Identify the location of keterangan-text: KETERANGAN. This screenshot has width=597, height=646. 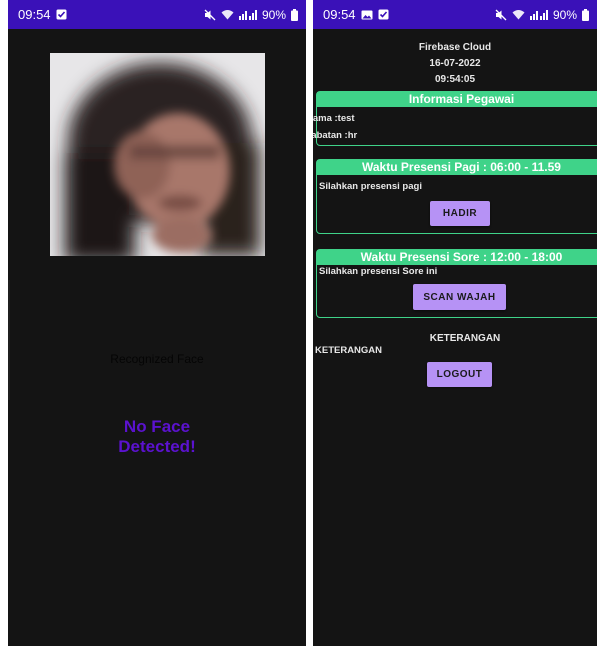
(349, 350).